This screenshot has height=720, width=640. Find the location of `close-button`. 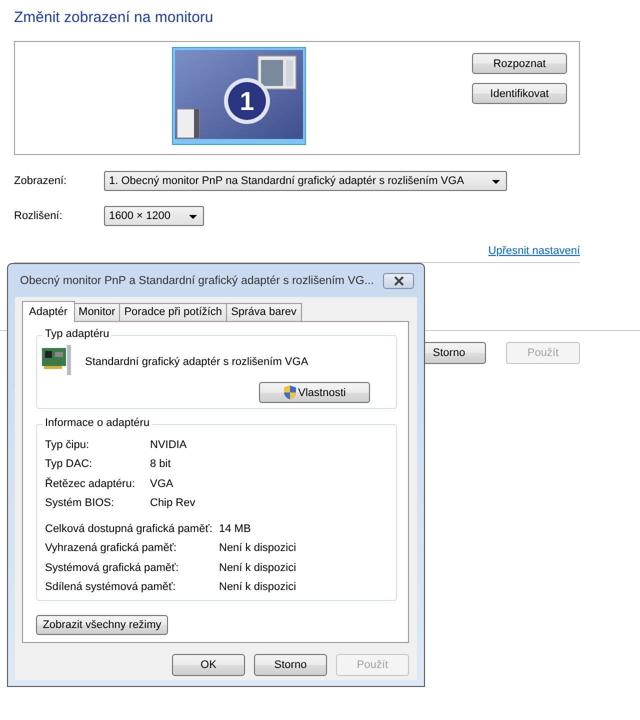

close-button is located at coordinates (398, 280).